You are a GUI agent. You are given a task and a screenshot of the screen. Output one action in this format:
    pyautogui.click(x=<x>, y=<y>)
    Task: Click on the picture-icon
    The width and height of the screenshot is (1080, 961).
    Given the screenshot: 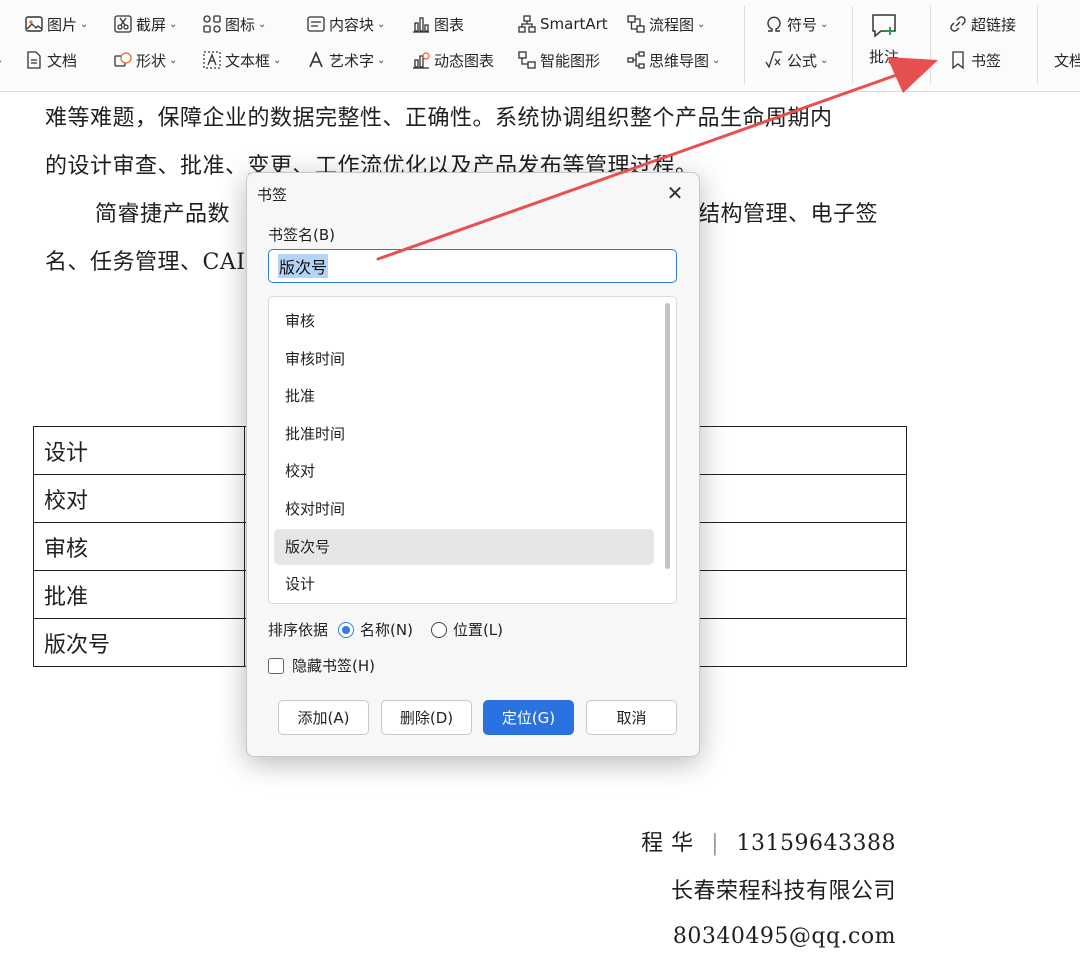 What is the action you would take?
    pyautogui.click(x=34, y=24)
    